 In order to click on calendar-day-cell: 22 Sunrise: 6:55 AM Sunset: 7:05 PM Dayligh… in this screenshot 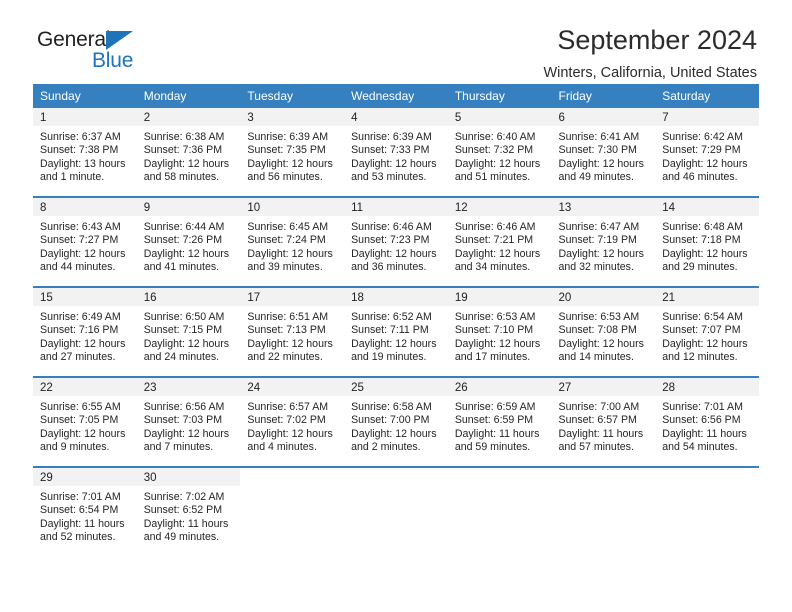, I will do `click(85, 421)`.